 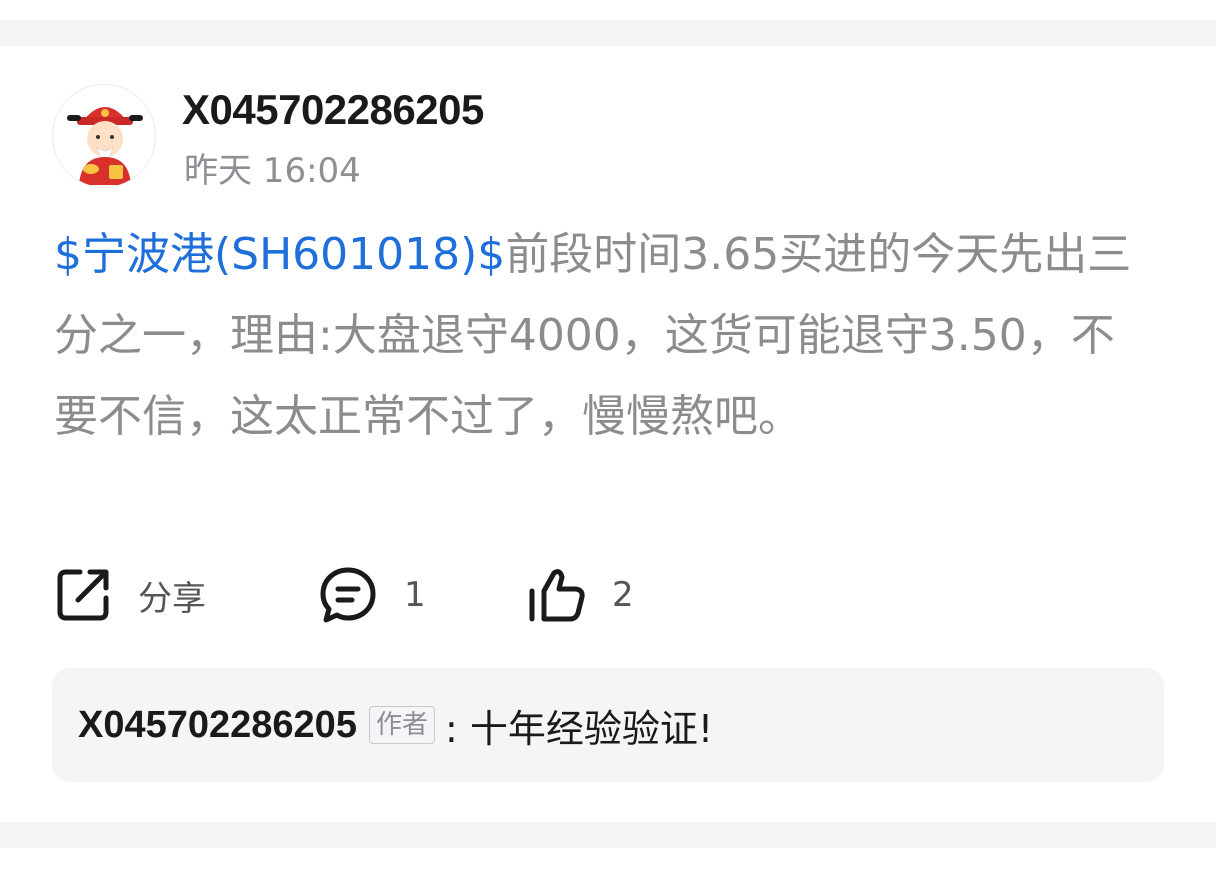 What do you see at coordinates (608, 835) in the screenshot?
I see `bottom-separator` at bounding box center [608, 835].